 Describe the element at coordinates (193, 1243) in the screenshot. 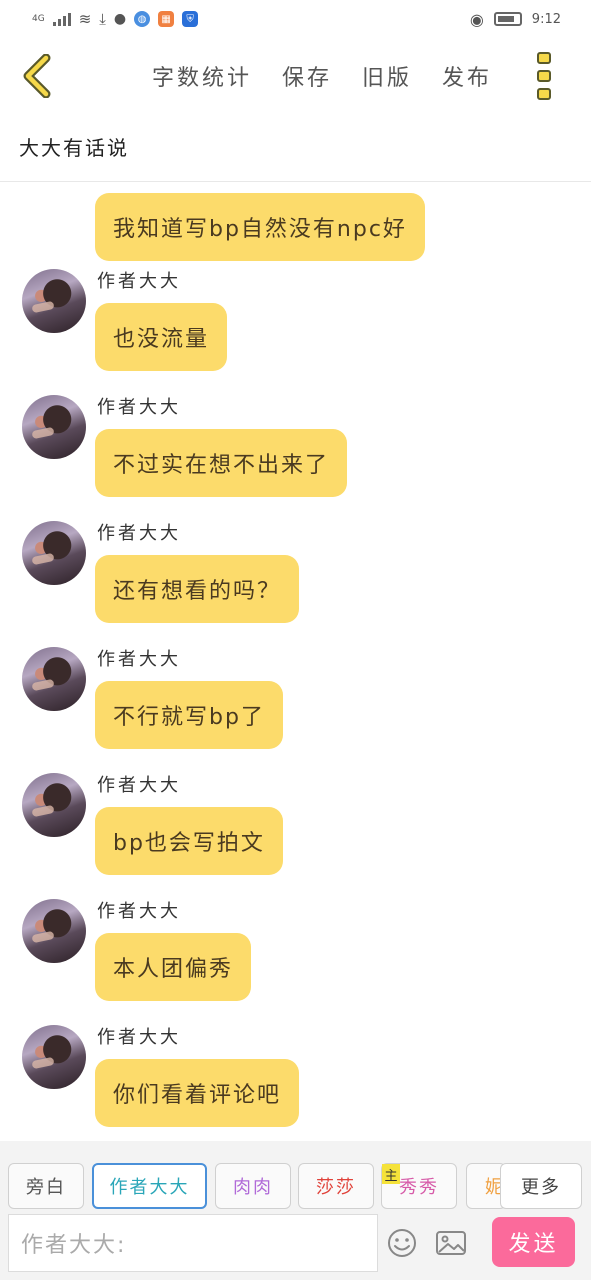

I see `message-input: 作者大大:` at that location.